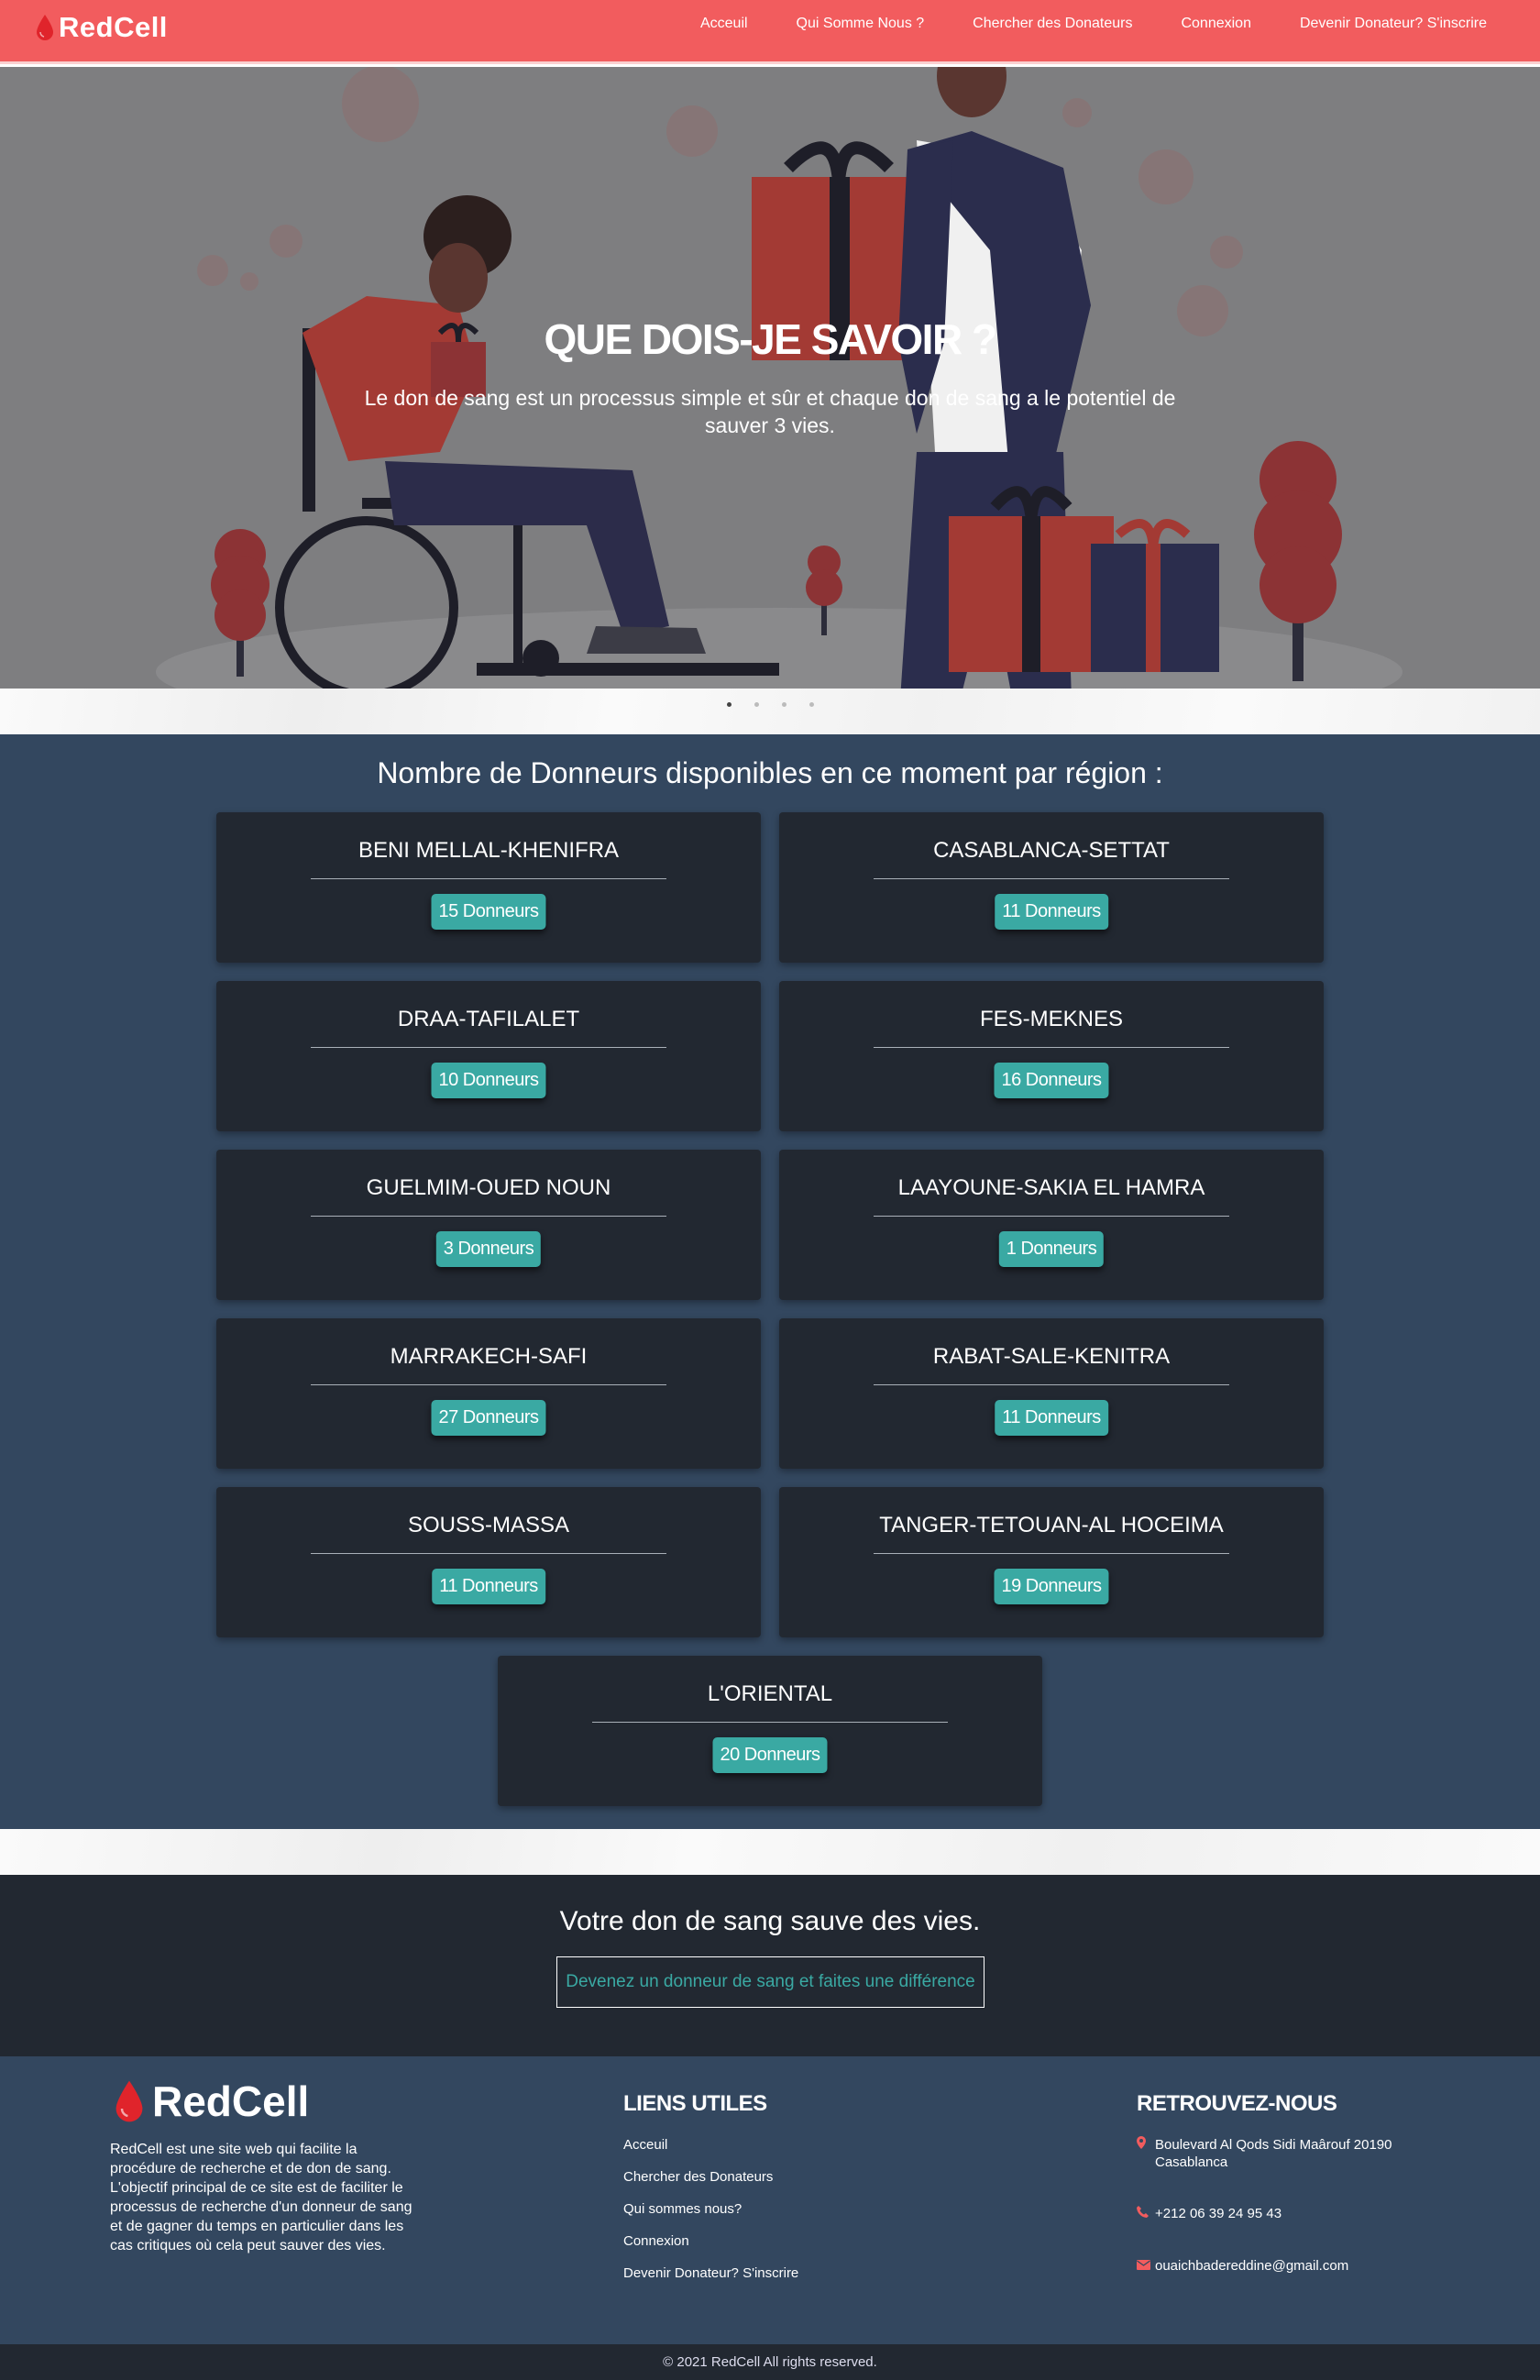  What do you see at coordinates (1051, 1393) in the screenshot?
I see `region-card: RABAT-SALE-KENITRA 11 Donneurs` at bounding box center [1051, 1393].